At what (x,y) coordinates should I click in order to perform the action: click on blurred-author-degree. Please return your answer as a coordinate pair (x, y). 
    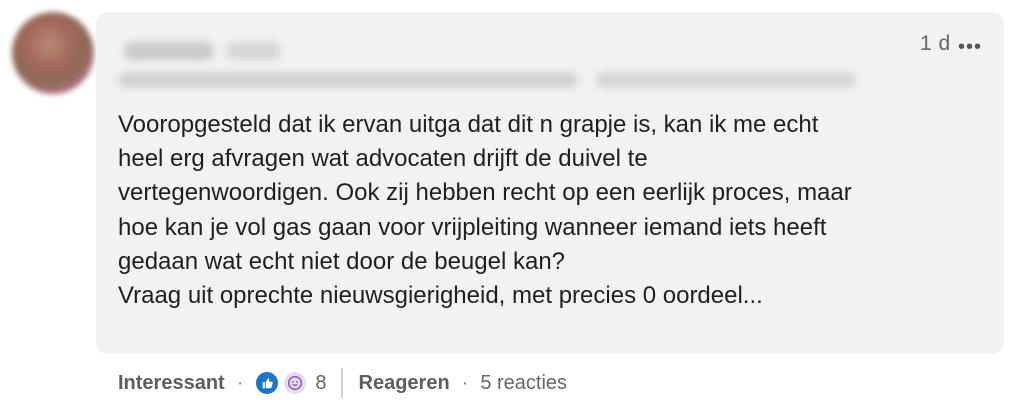
    Looking at the image, I should click on (253, 51).